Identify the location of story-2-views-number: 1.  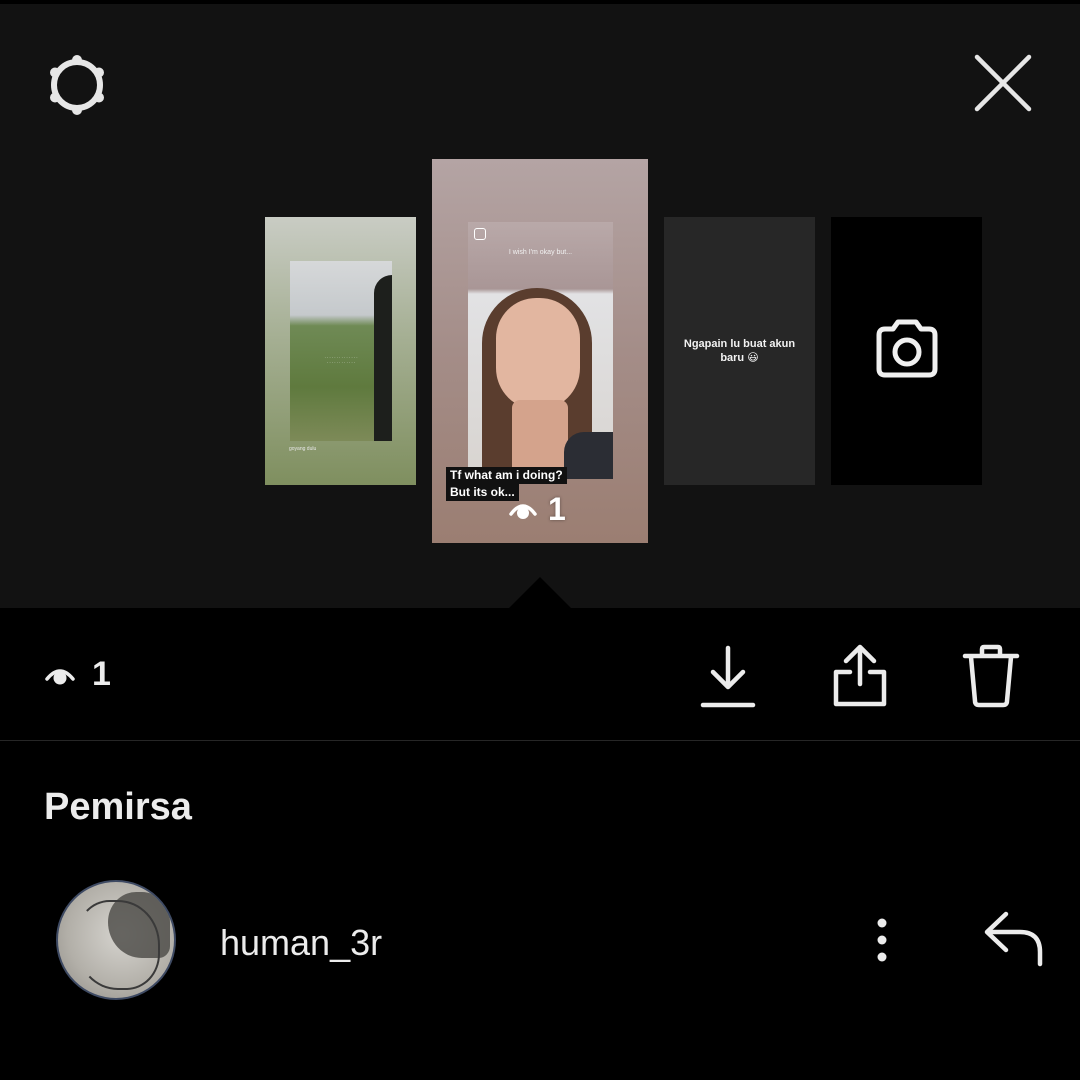
(557, 509).